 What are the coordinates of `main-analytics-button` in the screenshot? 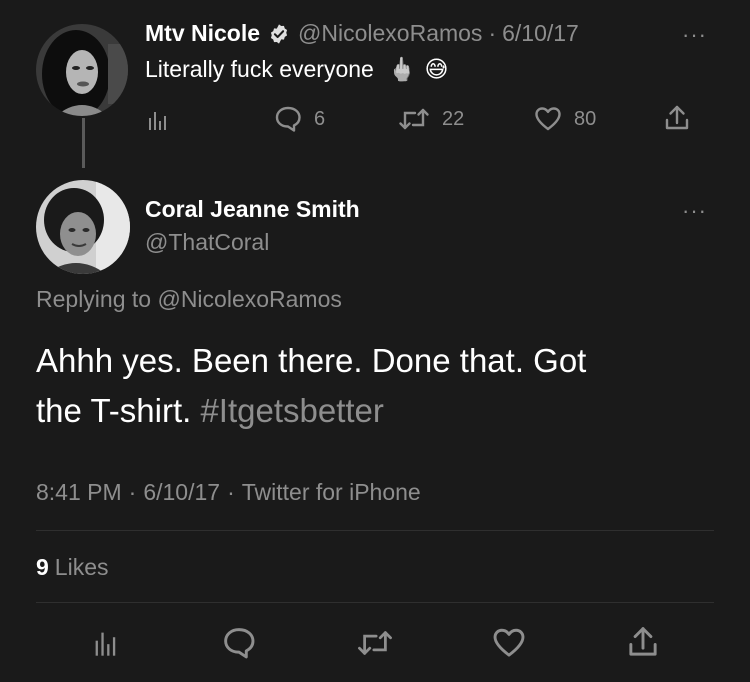 It's located at (106, 643).